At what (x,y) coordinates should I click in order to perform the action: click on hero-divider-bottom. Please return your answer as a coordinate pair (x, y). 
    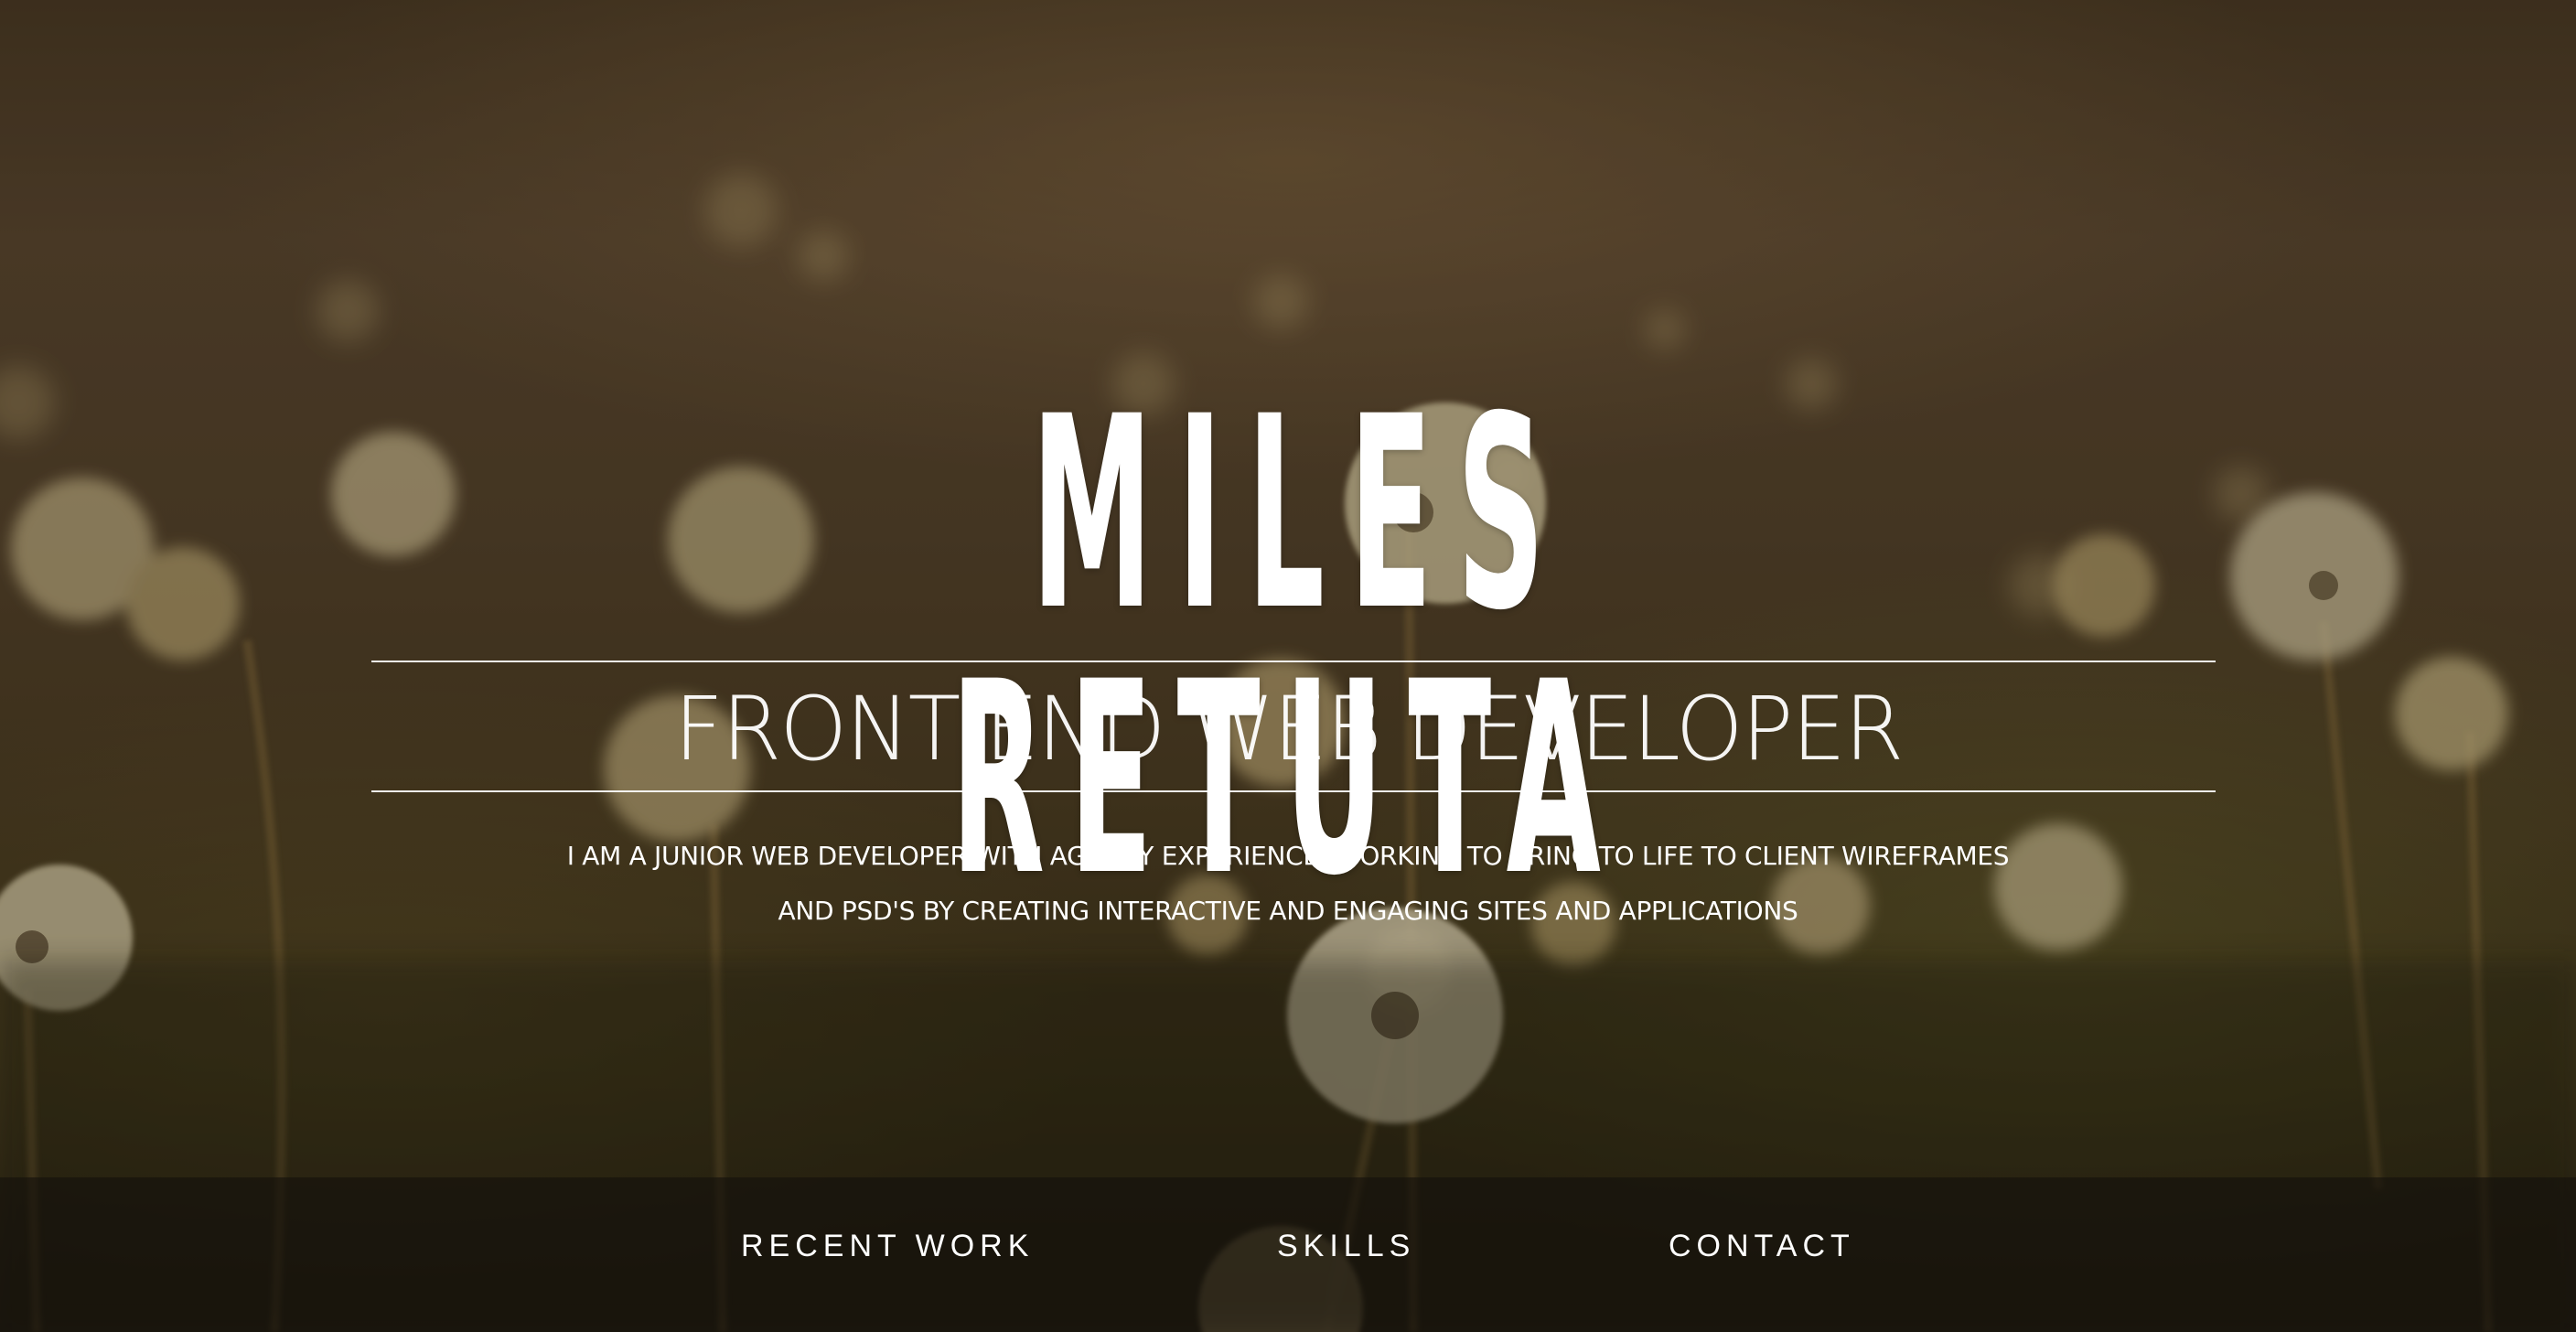
    Looking at the image, I should click on (1294, 791).